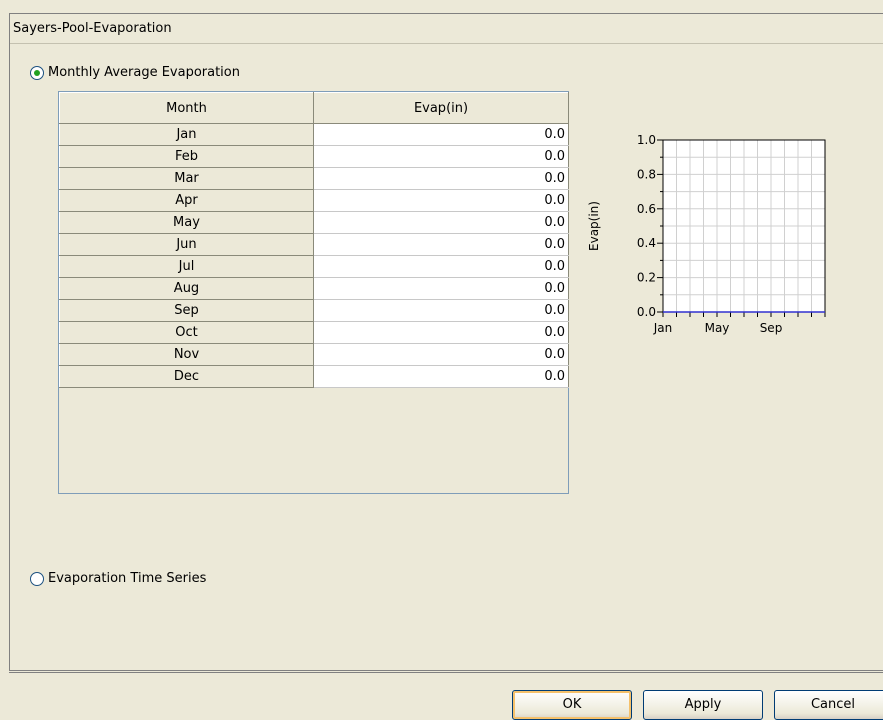  I want to click on month-cell: Apr, so click(186, 200).